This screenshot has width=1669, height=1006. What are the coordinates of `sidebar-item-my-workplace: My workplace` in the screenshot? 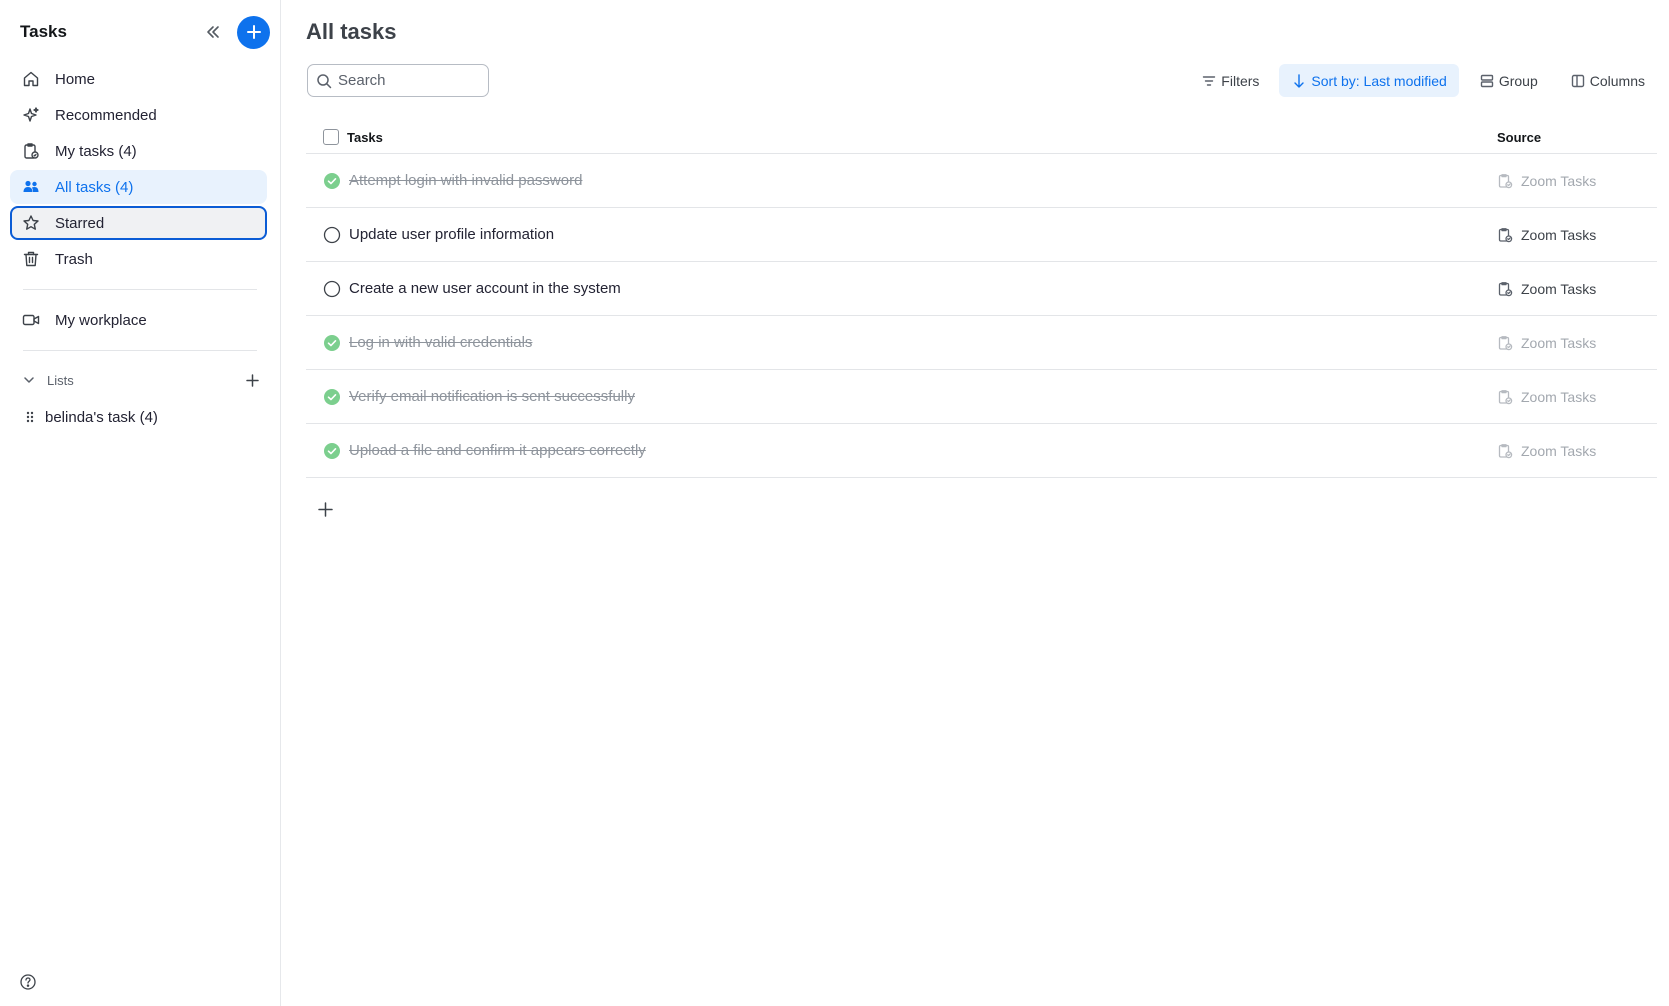 It's located at (138, 320).